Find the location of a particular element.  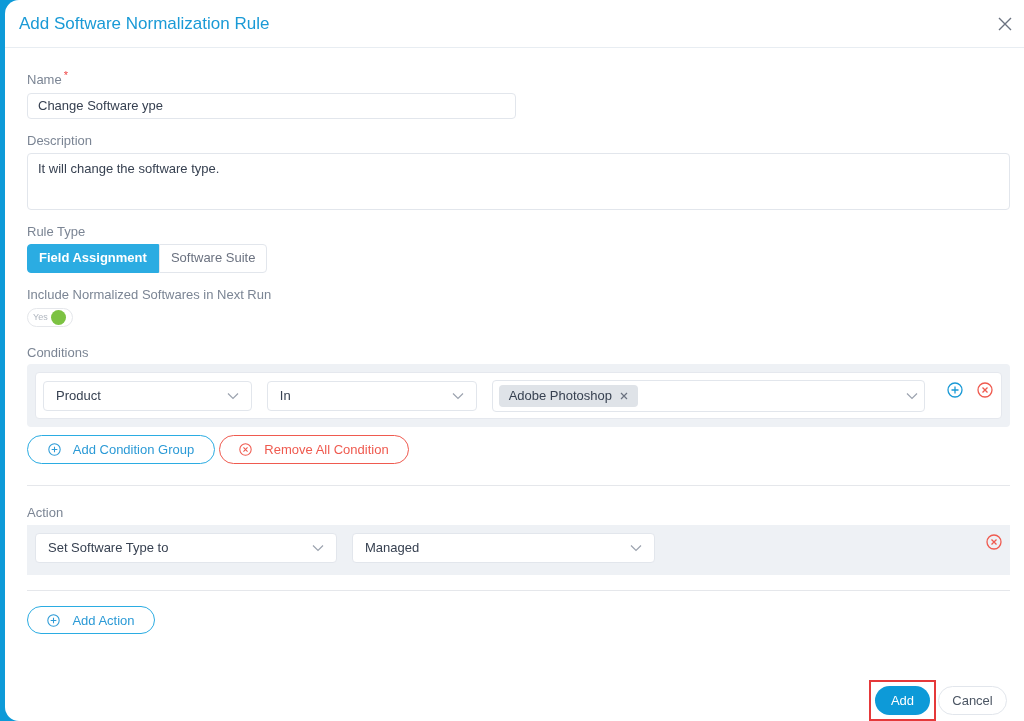

value-multiselect: Adobe Photoshop is located at coordinates (708, 395).